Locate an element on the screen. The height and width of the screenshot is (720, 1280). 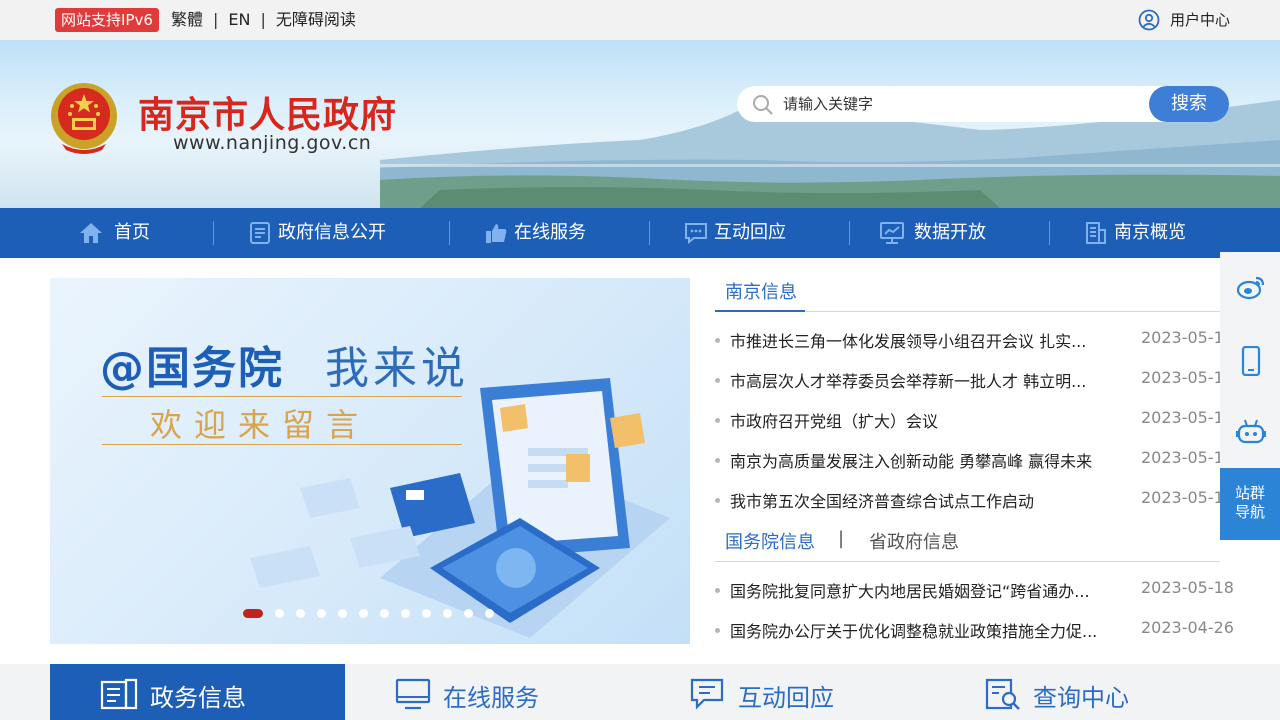
nav-label: 在线服务 is located at coordinates (550, 232).